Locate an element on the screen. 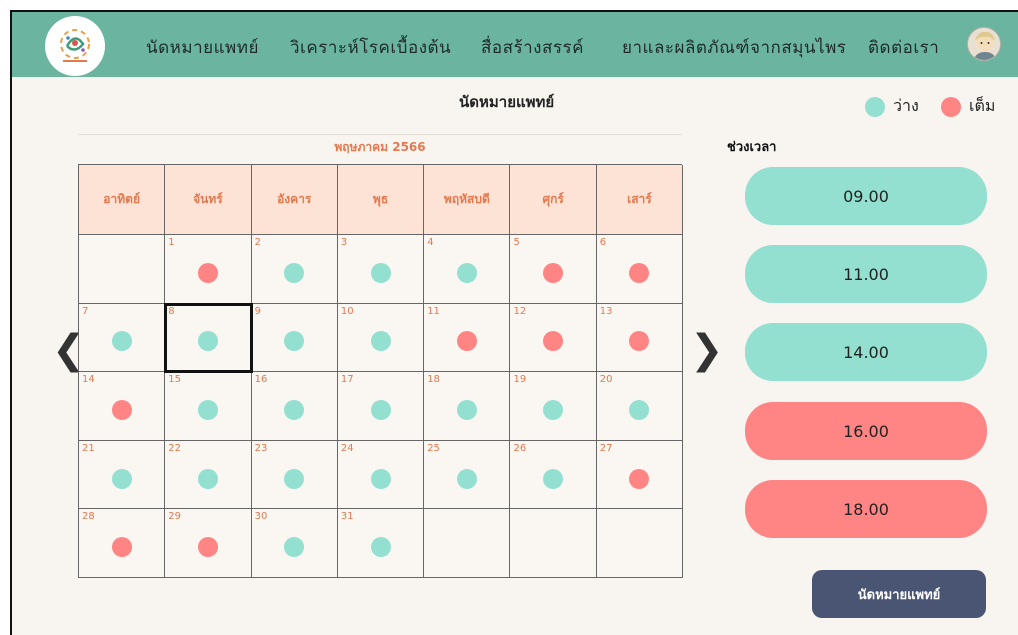  calendar-day-cell: 13 is located at coordinates (640, 338).